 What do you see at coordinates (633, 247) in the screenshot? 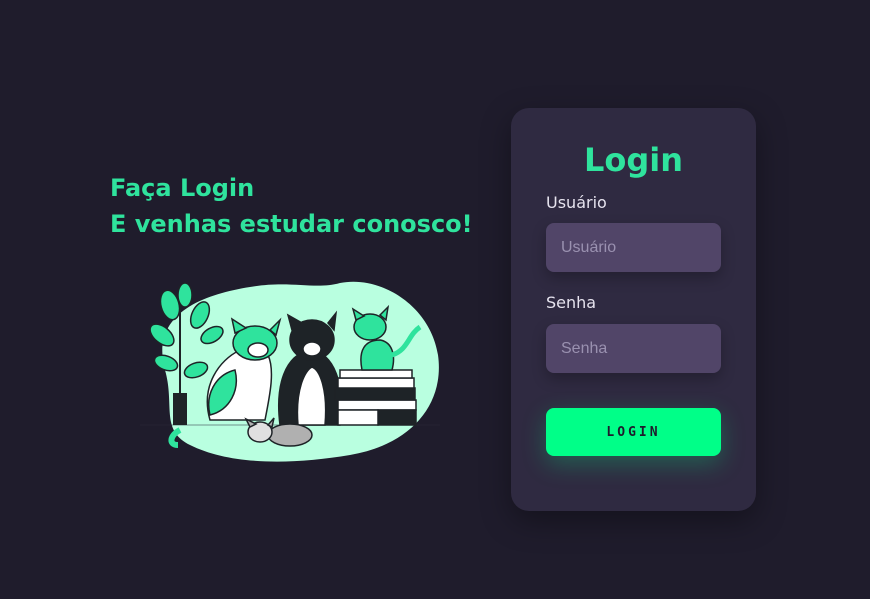
I see `username-input` at bounding box center [633, 247].